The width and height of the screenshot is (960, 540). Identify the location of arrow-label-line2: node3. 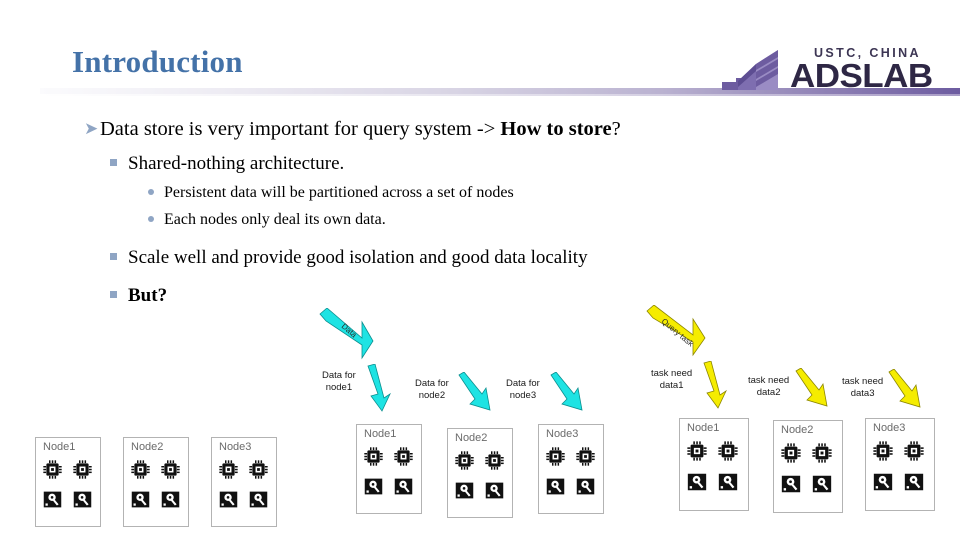
(523, 395).